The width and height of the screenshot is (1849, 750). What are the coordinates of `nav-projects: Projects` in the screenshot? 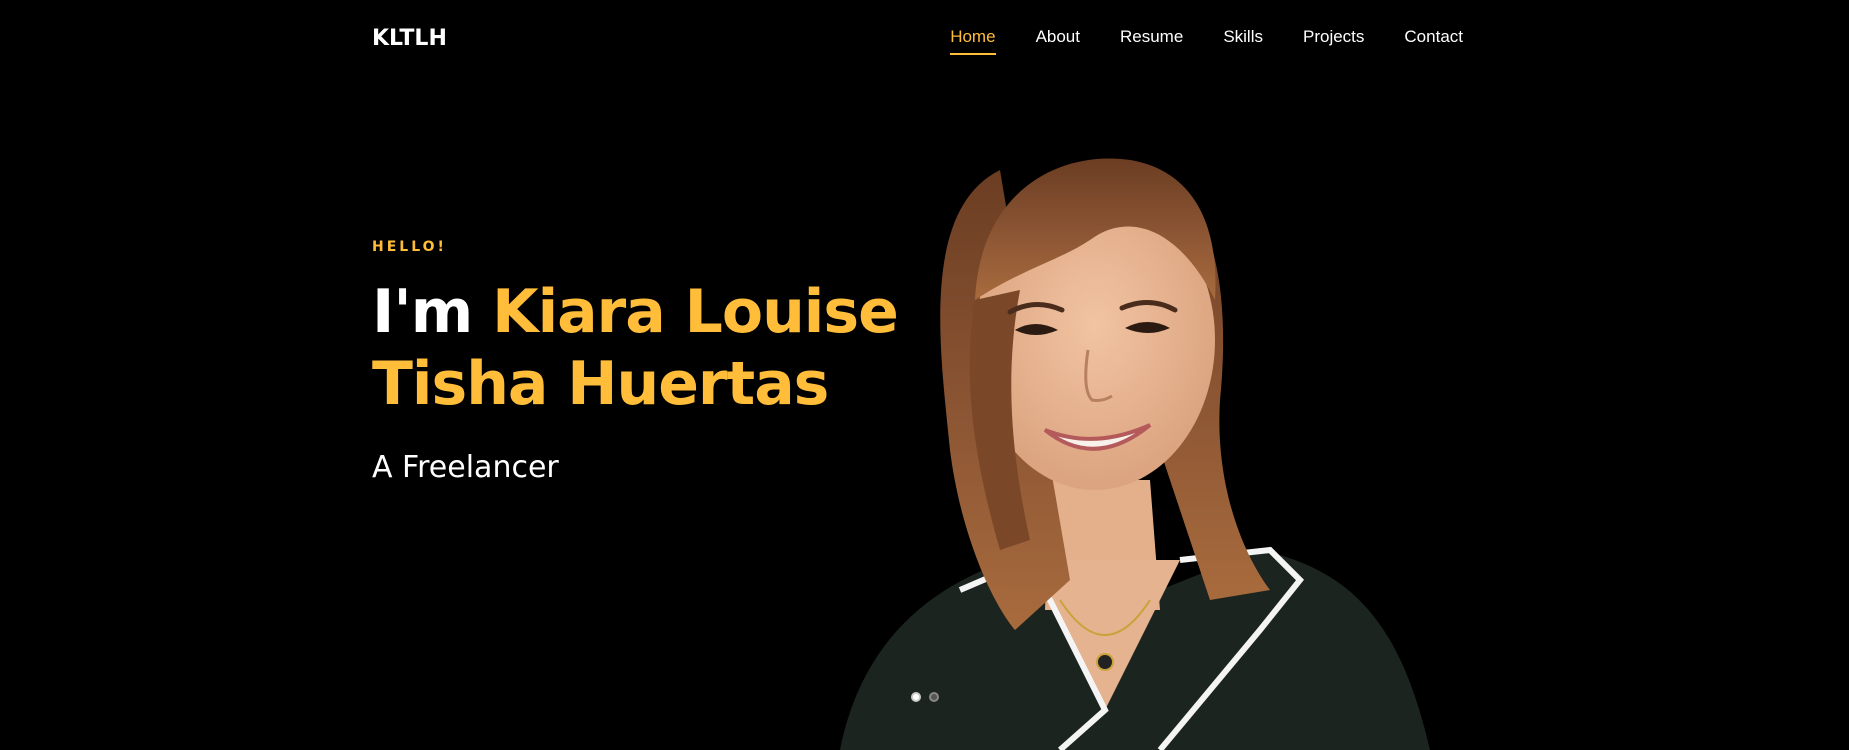 It's located at (1333, 41).